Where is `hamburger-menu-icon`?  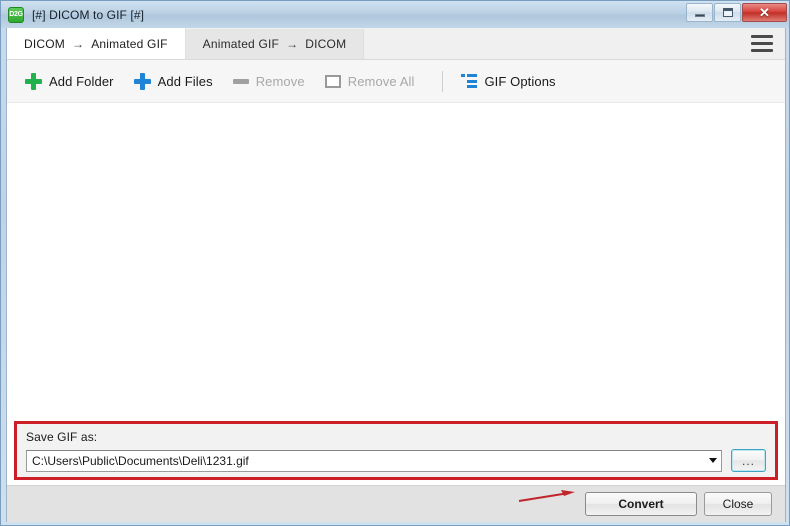 hamburger-menu-icon is located at coordinates (762, 43).